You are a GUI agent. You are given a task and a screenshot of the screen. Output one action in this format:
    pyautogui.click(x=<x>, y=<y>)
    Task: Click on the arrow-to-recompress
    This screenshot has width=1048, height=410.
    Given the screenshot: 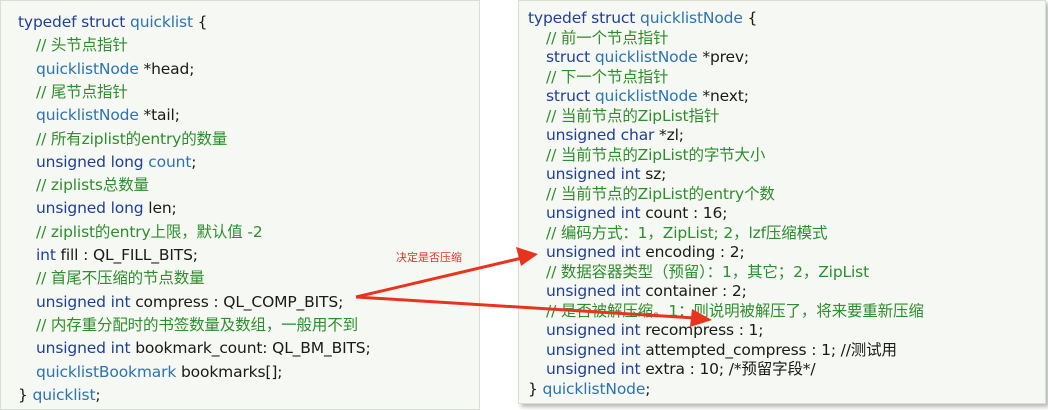 What is the action you would take?
    pyautogui.click(x=525, y=307)
    